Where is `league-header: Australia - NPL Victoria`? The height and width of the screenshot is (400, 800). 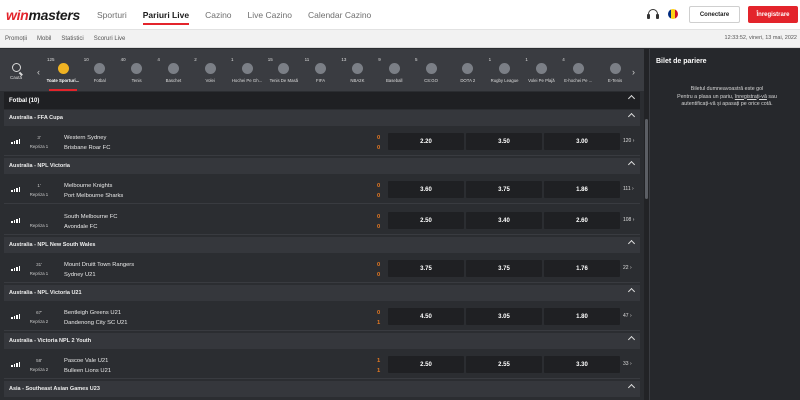 league-header: Australia - NPL Victoria is located at coordinates (322, 166).